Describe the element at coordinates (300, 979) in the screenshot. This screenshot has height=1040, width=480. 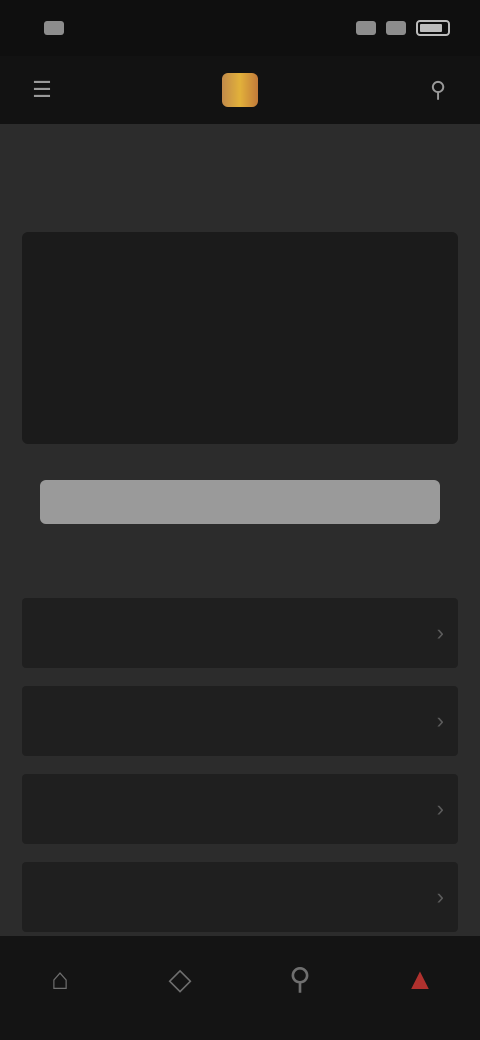
I see `pin-icon: ⚲` at that location.